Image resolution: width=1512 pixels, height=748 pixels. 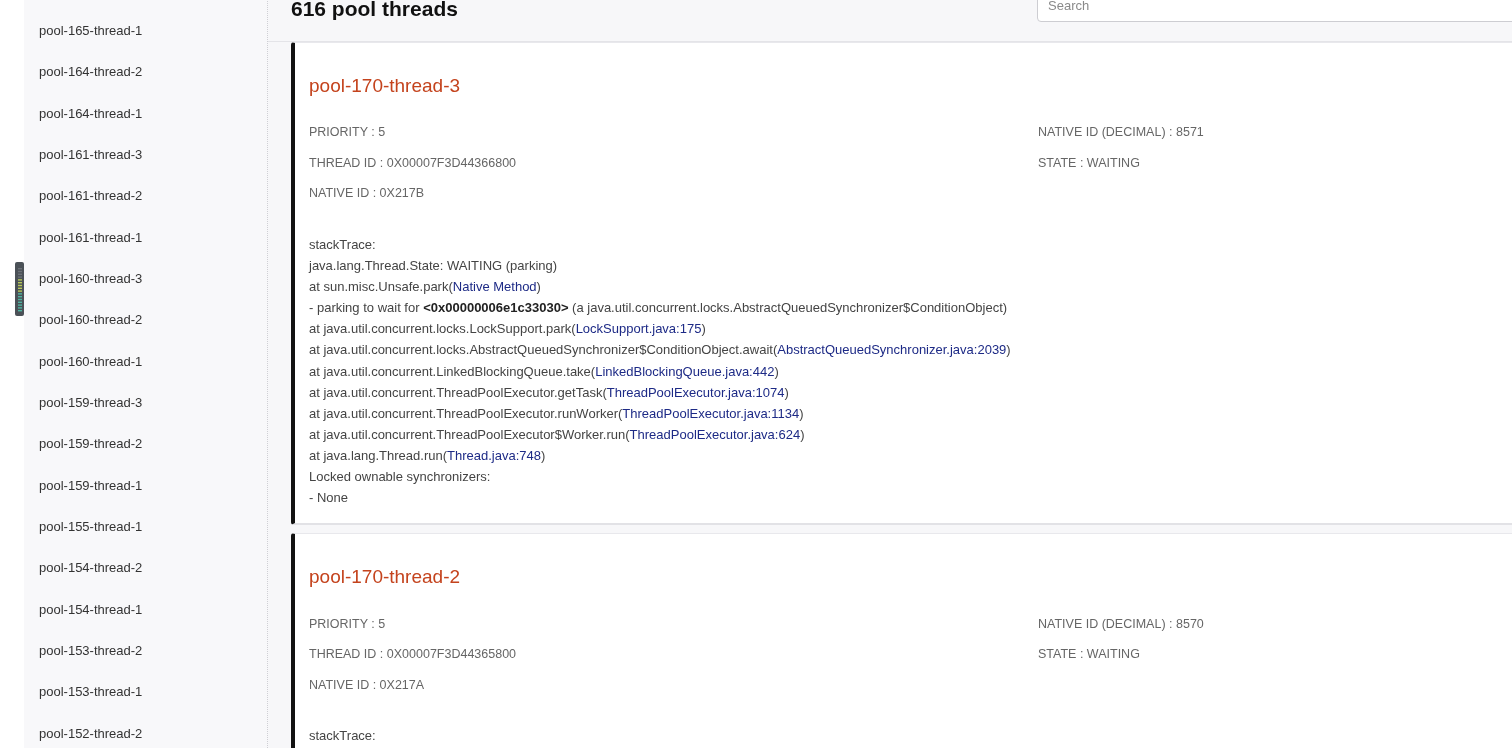 I want to click on thread-property: NATIVE ID (DECIMAL) : 8571, so click(x=1121, y=133).